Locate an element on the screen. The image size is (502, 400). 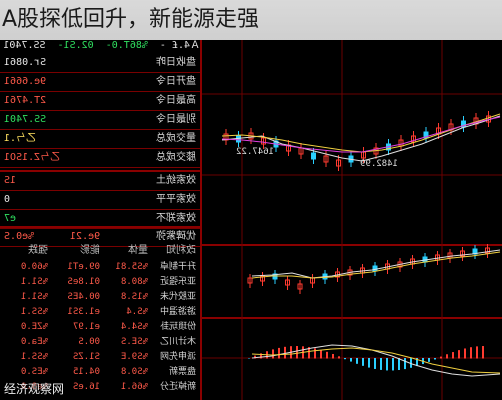
candle is located at coordinates (313, 156).